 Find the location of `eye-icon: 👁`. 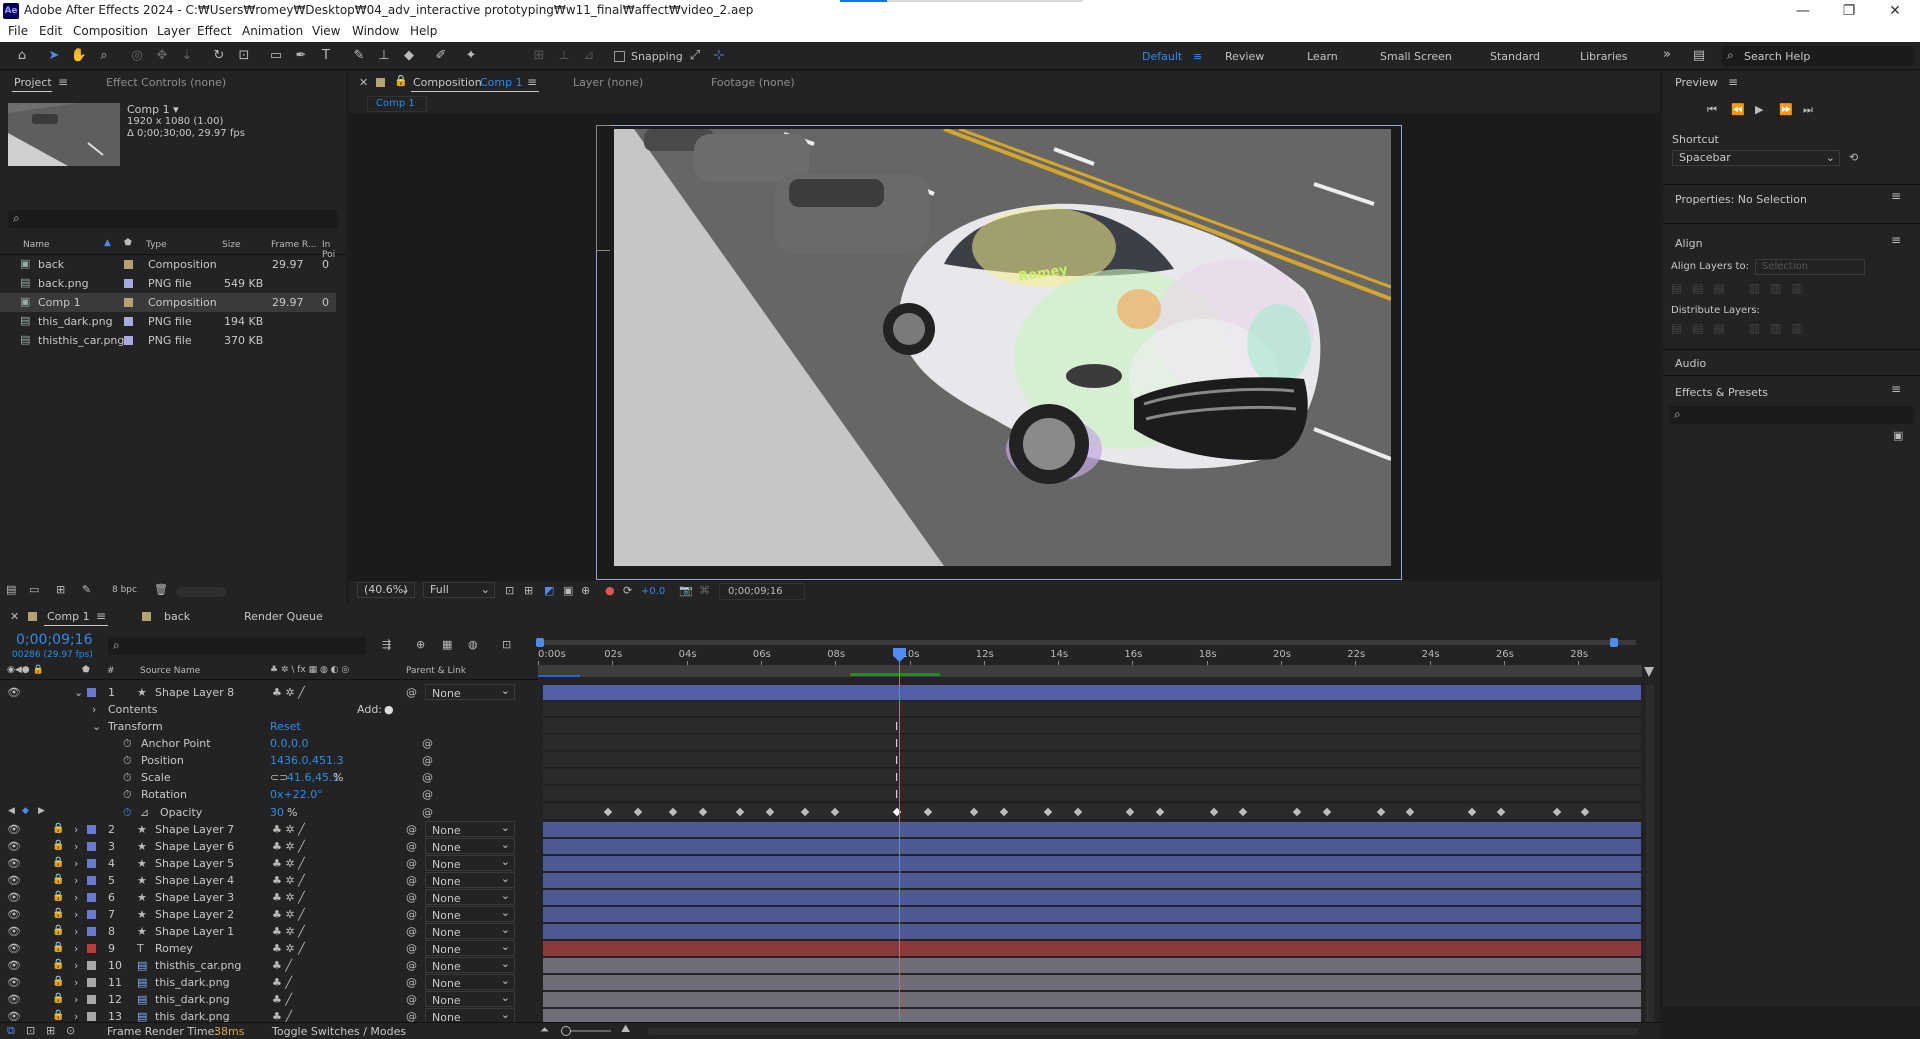

eye-icon: 👁 is located at coordinates (14, 897).